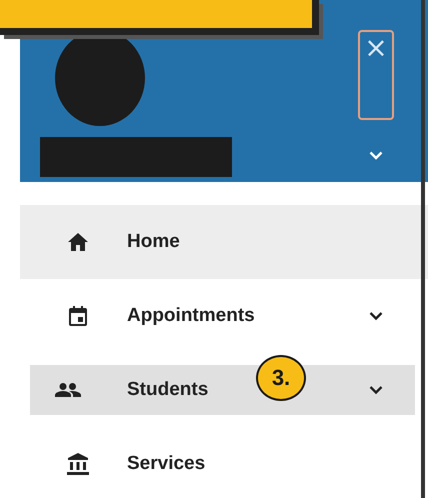 The image size is (428, 498). Describe the element at coordinates (224, 316) in the screenshot. I see `menu-item: Appointments` at that location.